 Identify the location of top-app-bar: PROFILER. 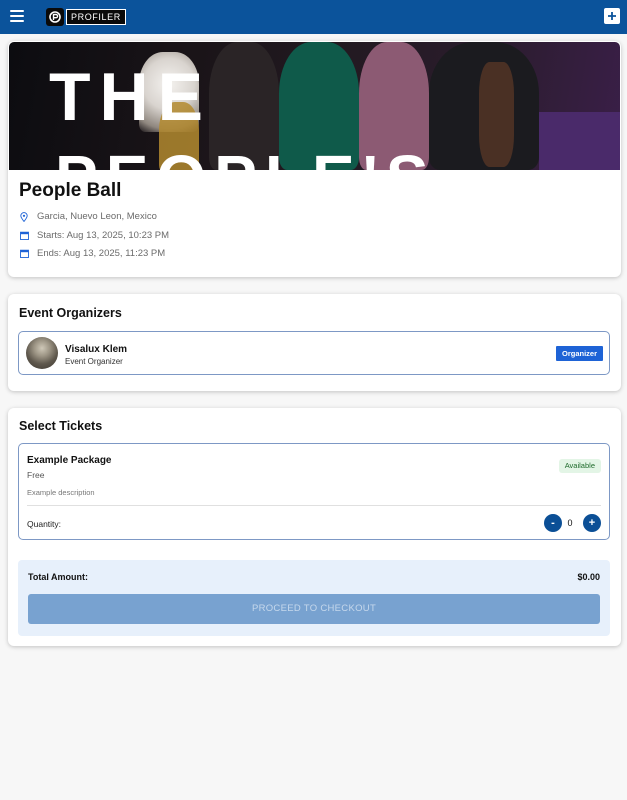
(313, 17).